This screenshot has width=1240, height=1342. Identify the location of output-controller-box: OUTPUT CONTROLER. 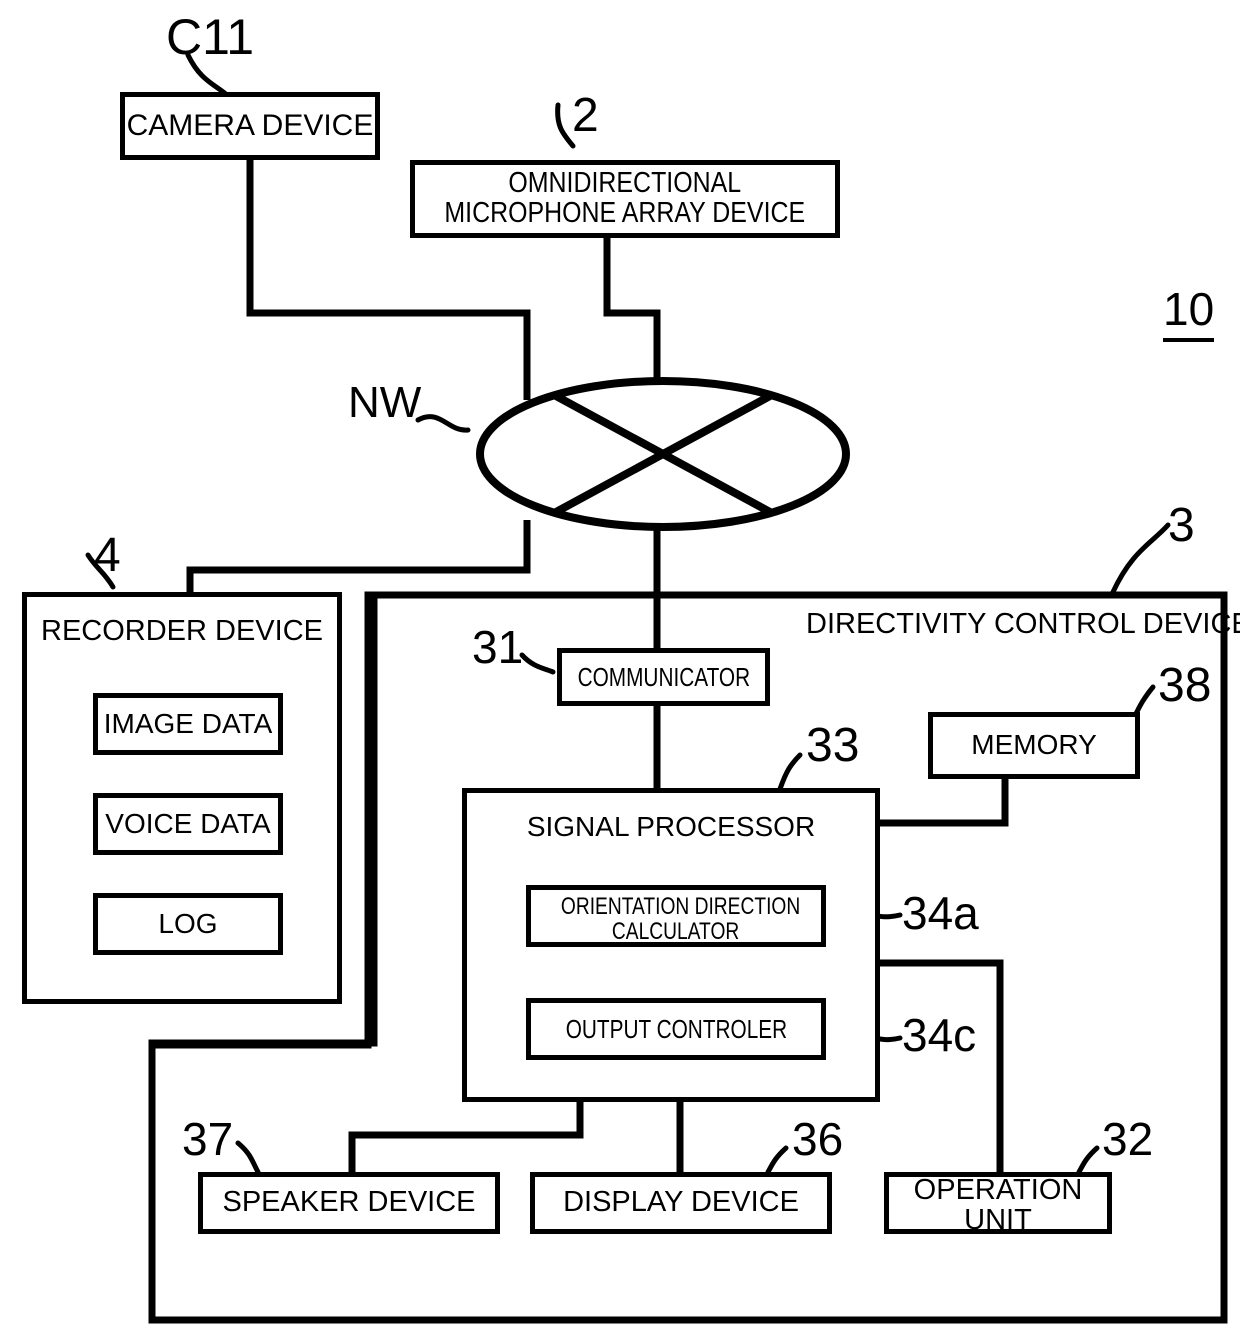
(676, 1029).